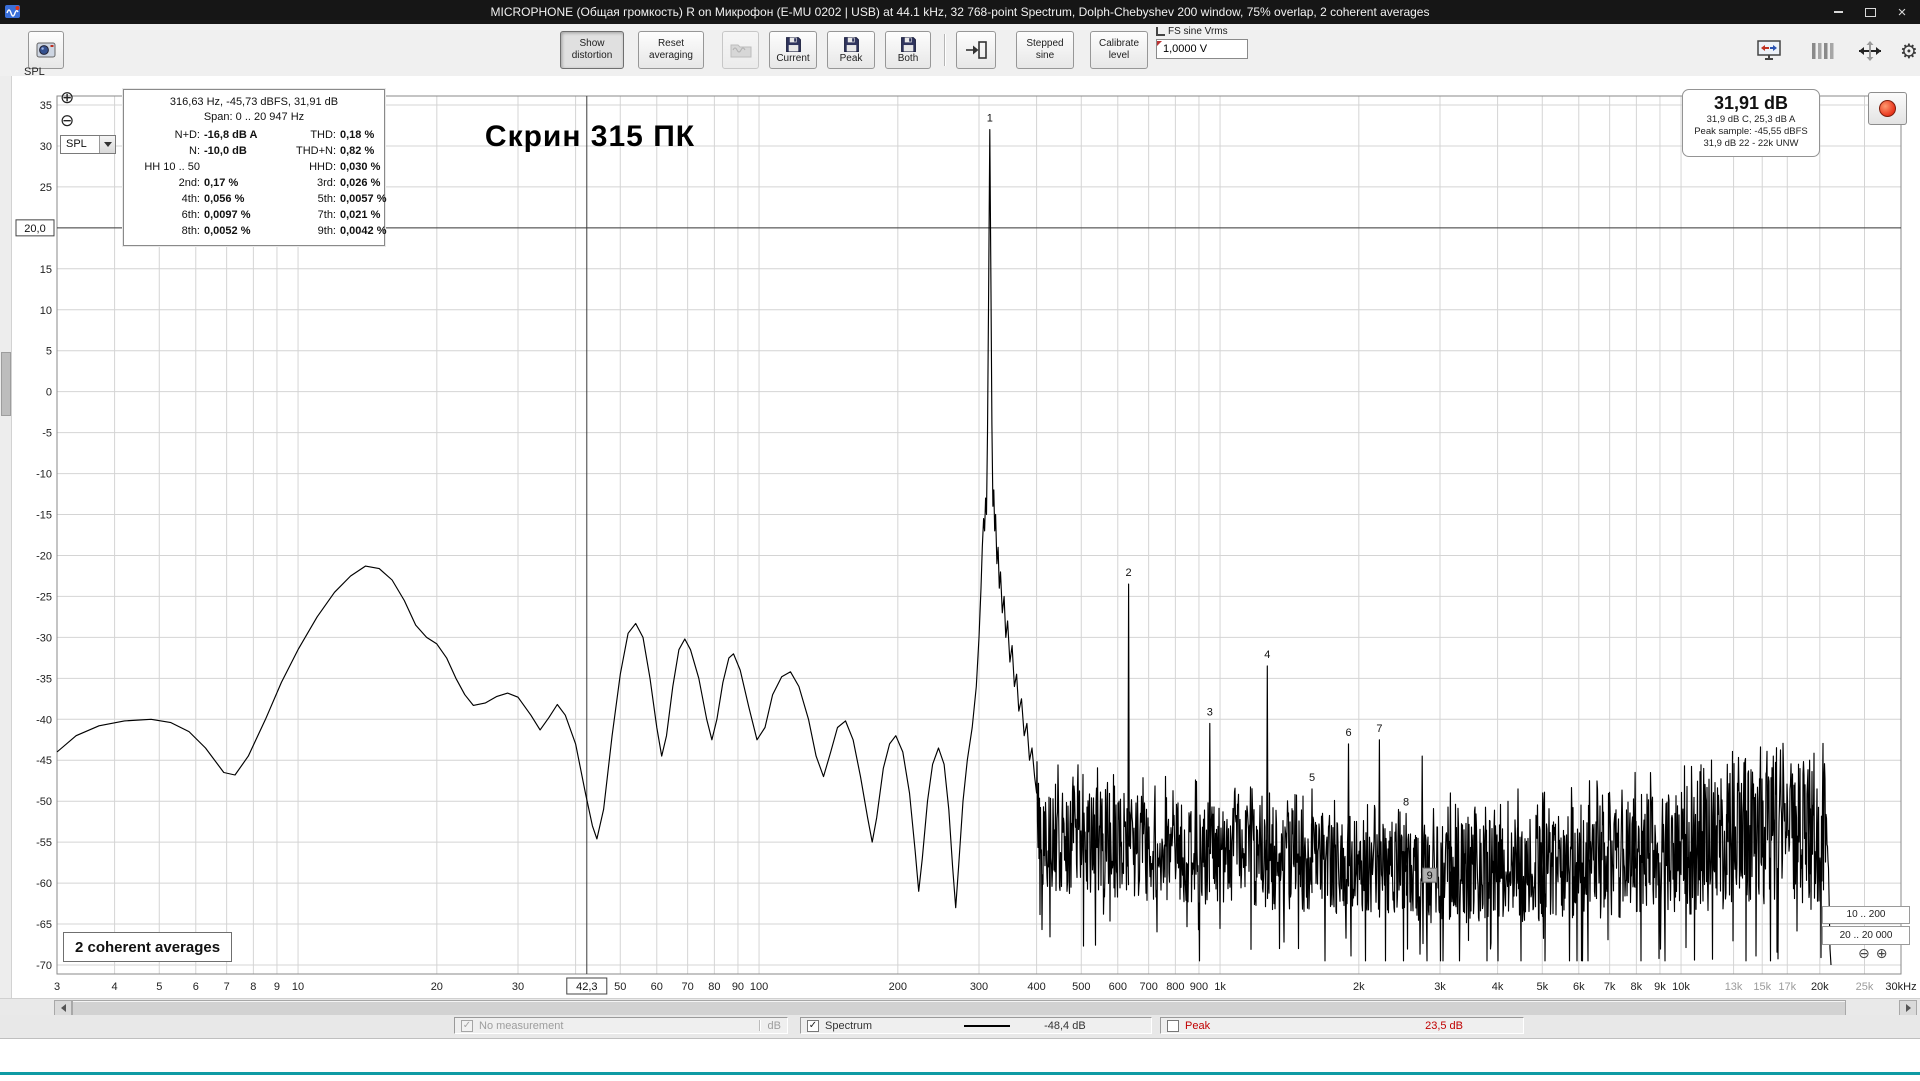 This screenshot has height=1081, width=1920. What do you see at coordinates (1866, 915) in the screenshot?
I see `range-preset-10-200-button: 10 .. 200` at bounding box center [1866, 915].